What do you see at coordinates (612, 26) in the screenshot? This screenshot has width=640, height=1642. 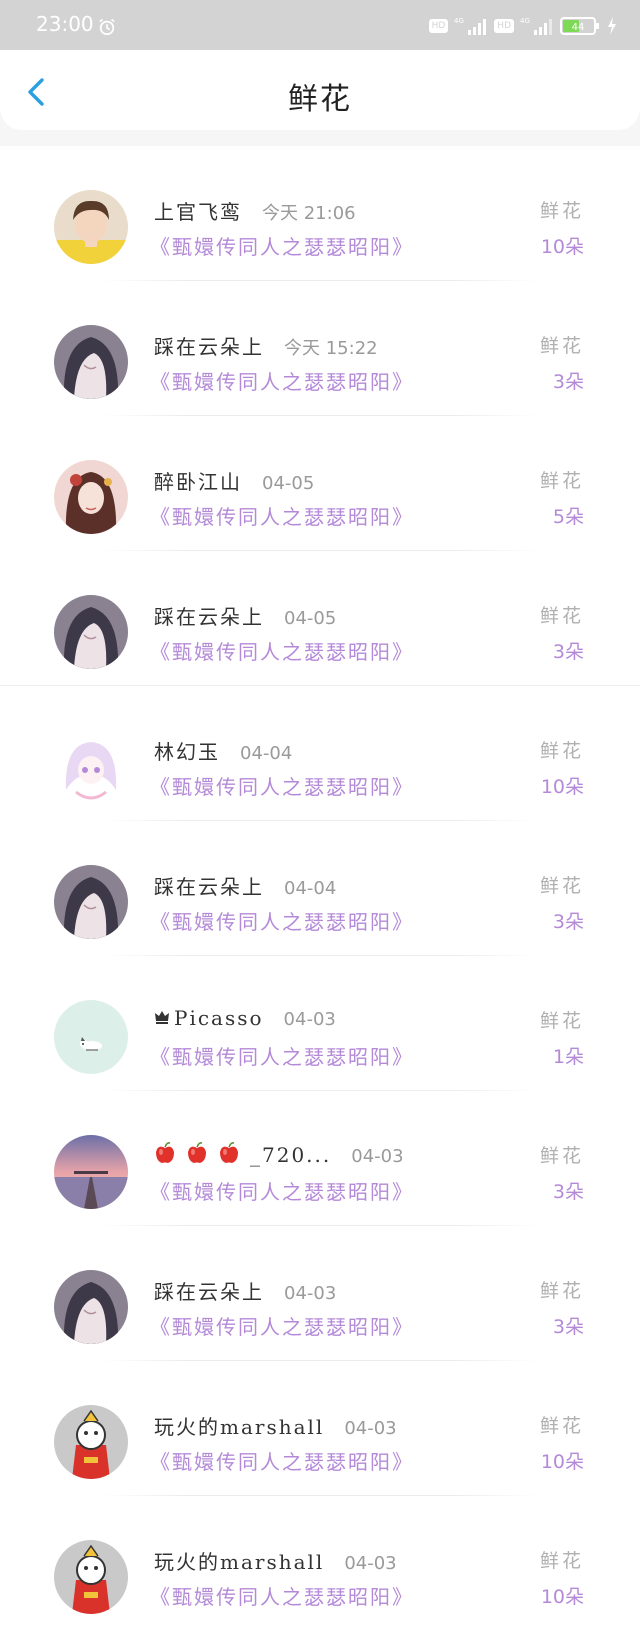 I see `charging-icon` at bounding box center [612, 26].